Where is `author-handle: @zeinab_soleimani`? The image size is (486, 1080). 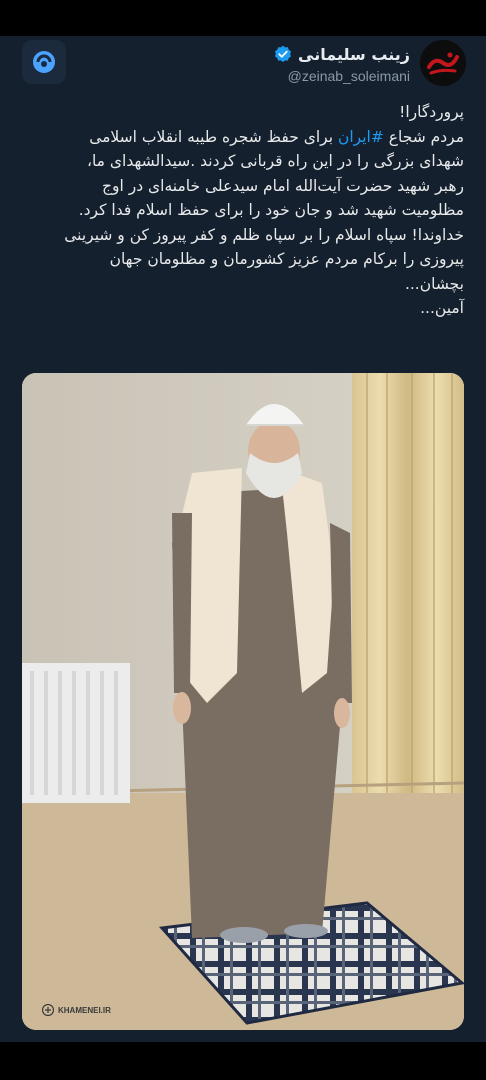
author-handle: @zeinab_soleimani is located at coordinates (349, 76).